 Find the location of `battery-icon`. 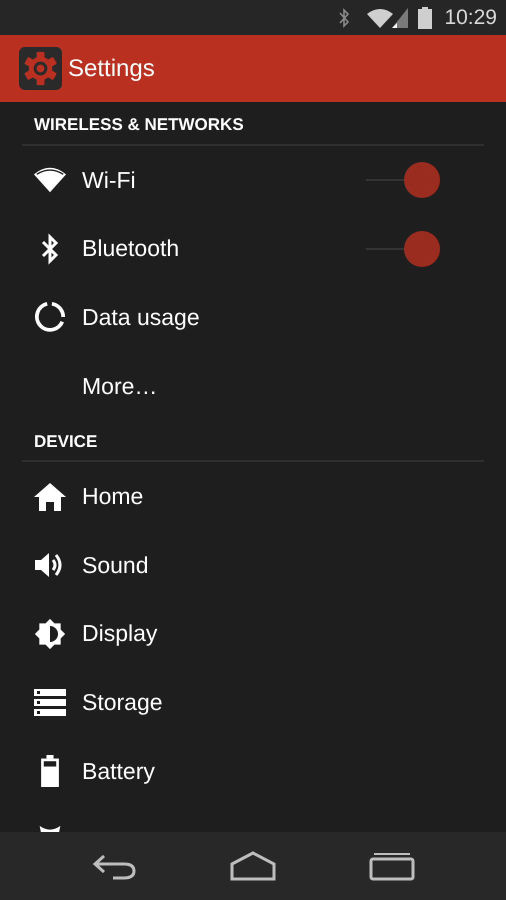

battery-icon is located at coordinates (425, 17).